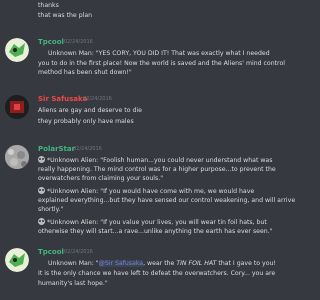 This screenshot has width=320, height=300. What do you see at coordinates (48, 5) in the screenshot?
I see `message-line: thanks` at bounding box center [48, 5].